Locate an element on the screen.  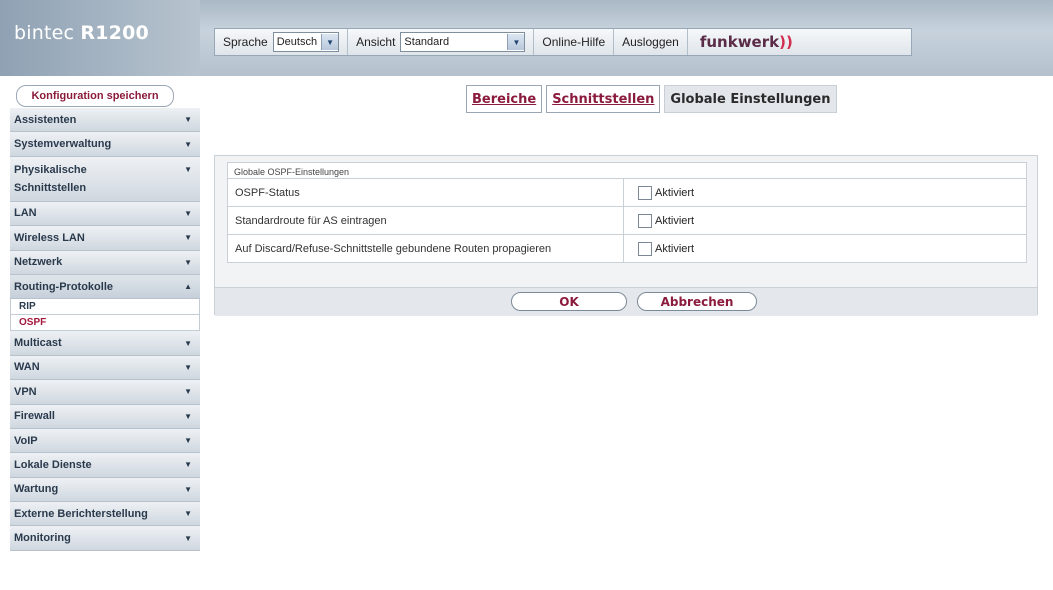
funkwerk-logo: funkwerk)) is located at coordinates (740, 42).